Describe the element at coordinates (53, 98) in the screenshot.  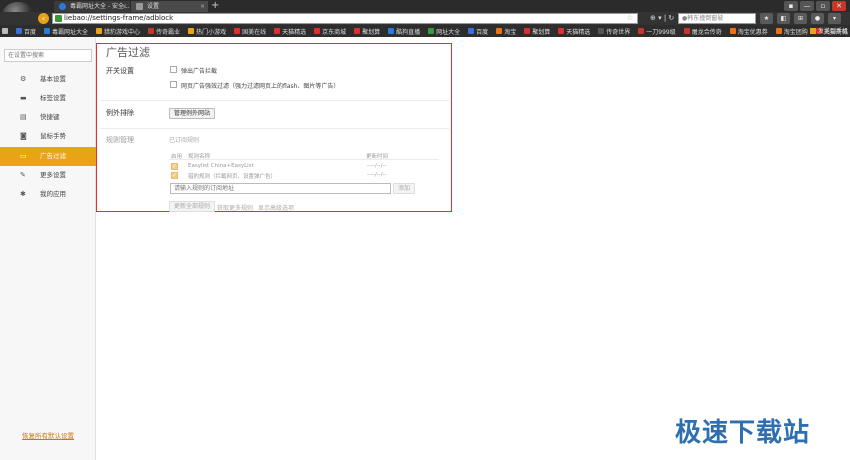
I see `sidebar-item-label: 标签设置` at that location.